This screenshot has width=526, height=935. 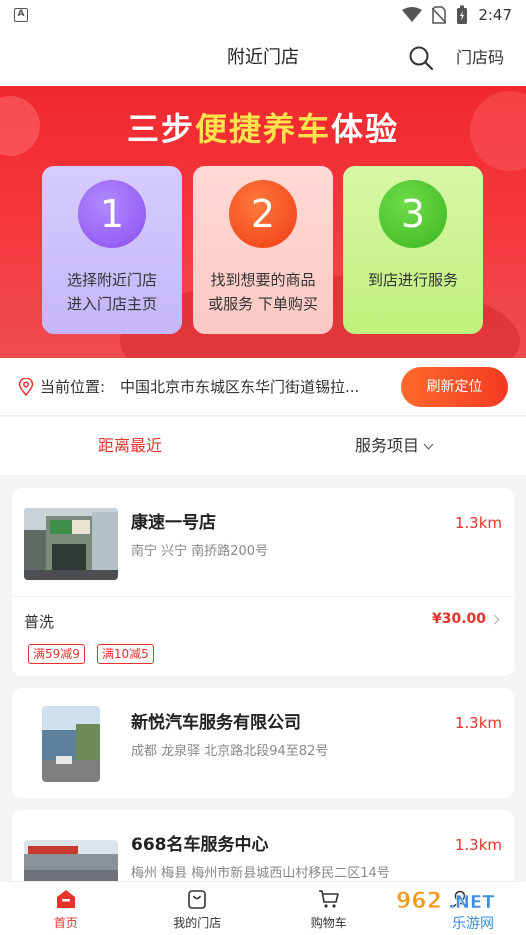 I want to click on search-icon, so click(x=421, y=58).